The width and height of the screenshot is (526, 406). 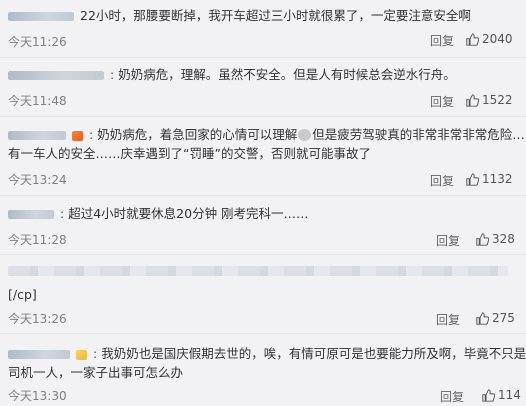 What do you see at coordinates (287, 74) in the screenshot?
I see `comment-text: 奶奶病危，理解。虽然不安全。但是人有时候总会逆水行舟。` at bounding box center [287, 74].